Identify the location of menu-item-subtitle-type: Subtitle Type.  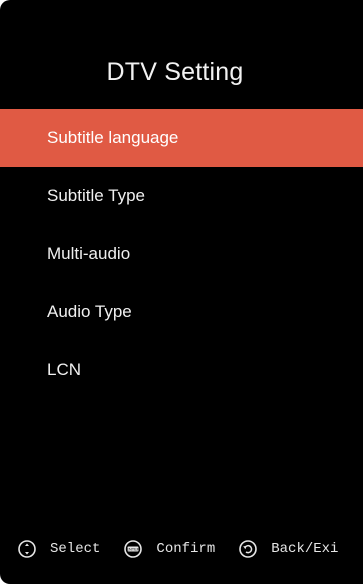
(181, 196).